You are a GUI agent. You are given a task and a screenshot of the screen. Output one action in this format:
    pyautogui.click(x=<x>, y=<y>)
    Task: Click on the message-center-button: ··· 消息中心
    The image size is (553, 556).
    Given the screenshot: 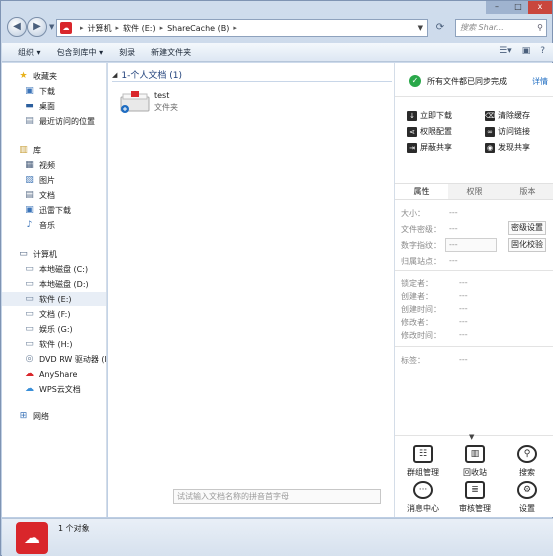 What is the action you would take?
    pyautogui.click(x=423, y=499)
    